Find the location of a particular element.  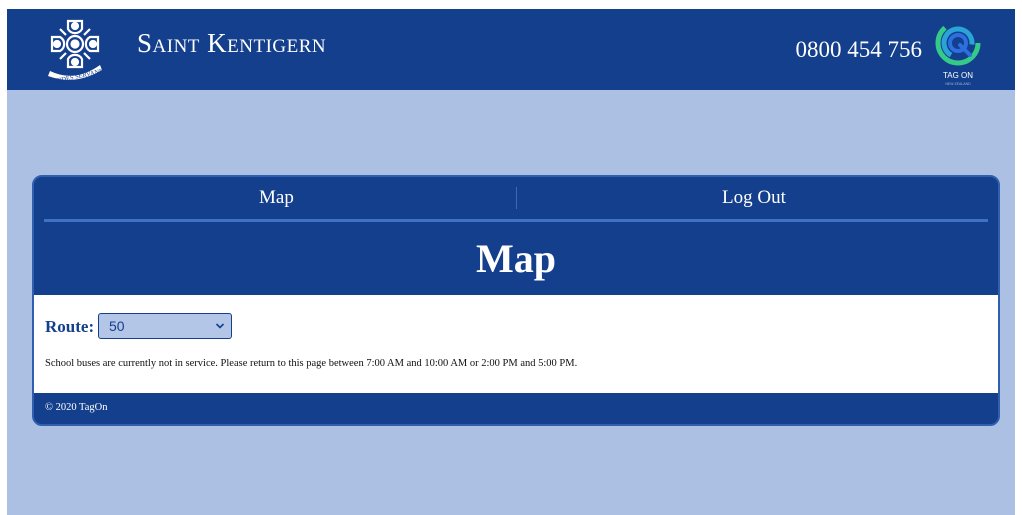

main-nav: Map Log Out is located at coordinates (516, 199).